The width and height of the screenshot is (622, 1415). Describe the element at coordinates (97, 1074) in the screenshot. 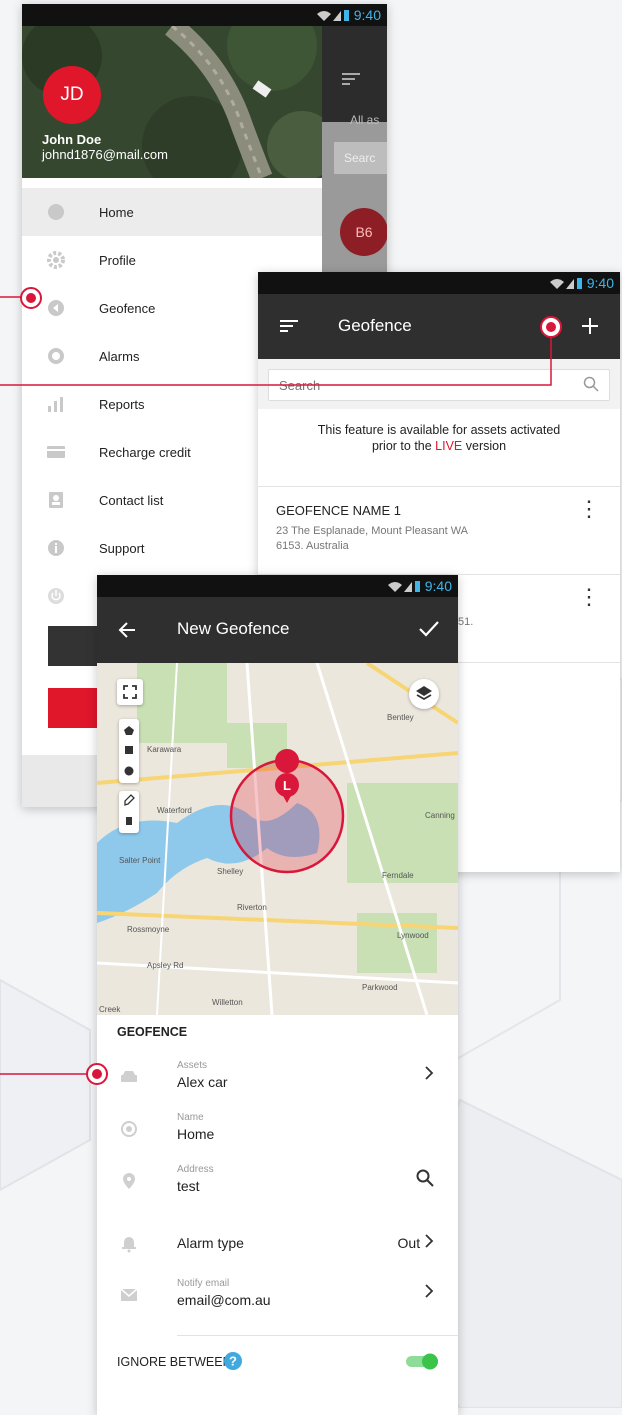

I see `callout-dot-geofence-form` at that location.